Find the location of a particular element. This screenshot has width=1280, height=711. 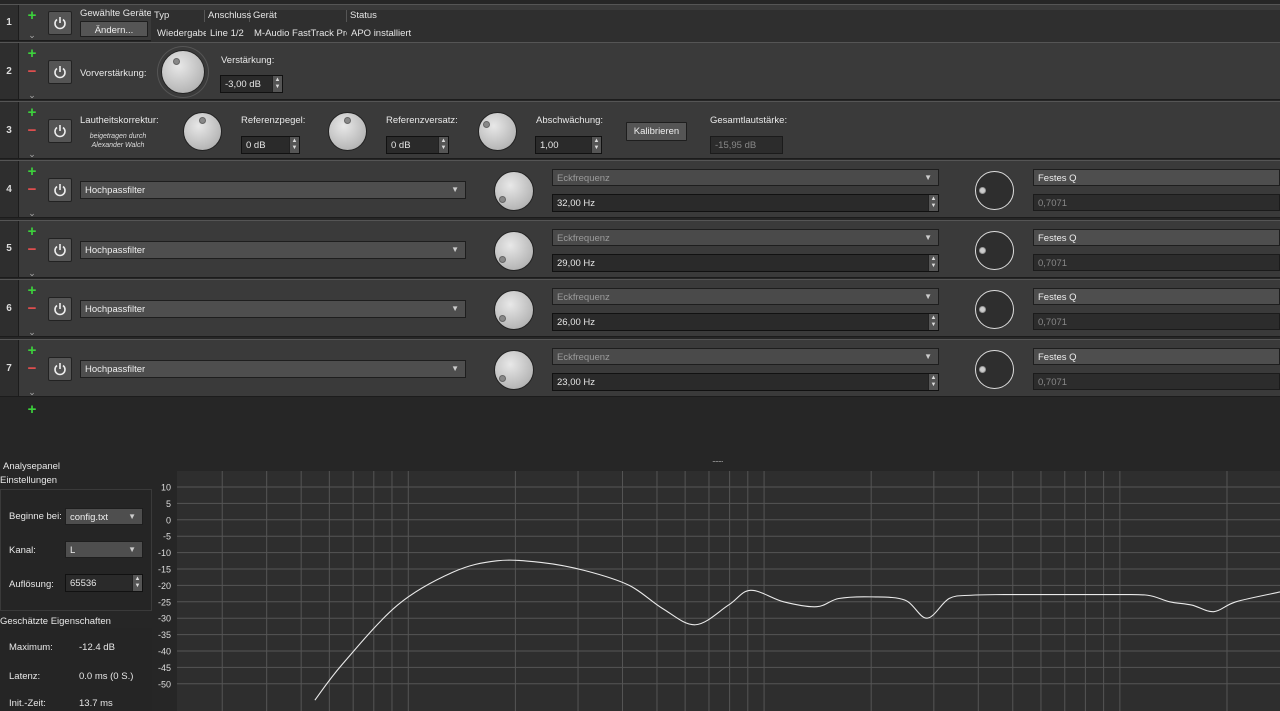

frequency-input: 26,00 Hz ▲ ▼ is located at coordinates (745, 322).